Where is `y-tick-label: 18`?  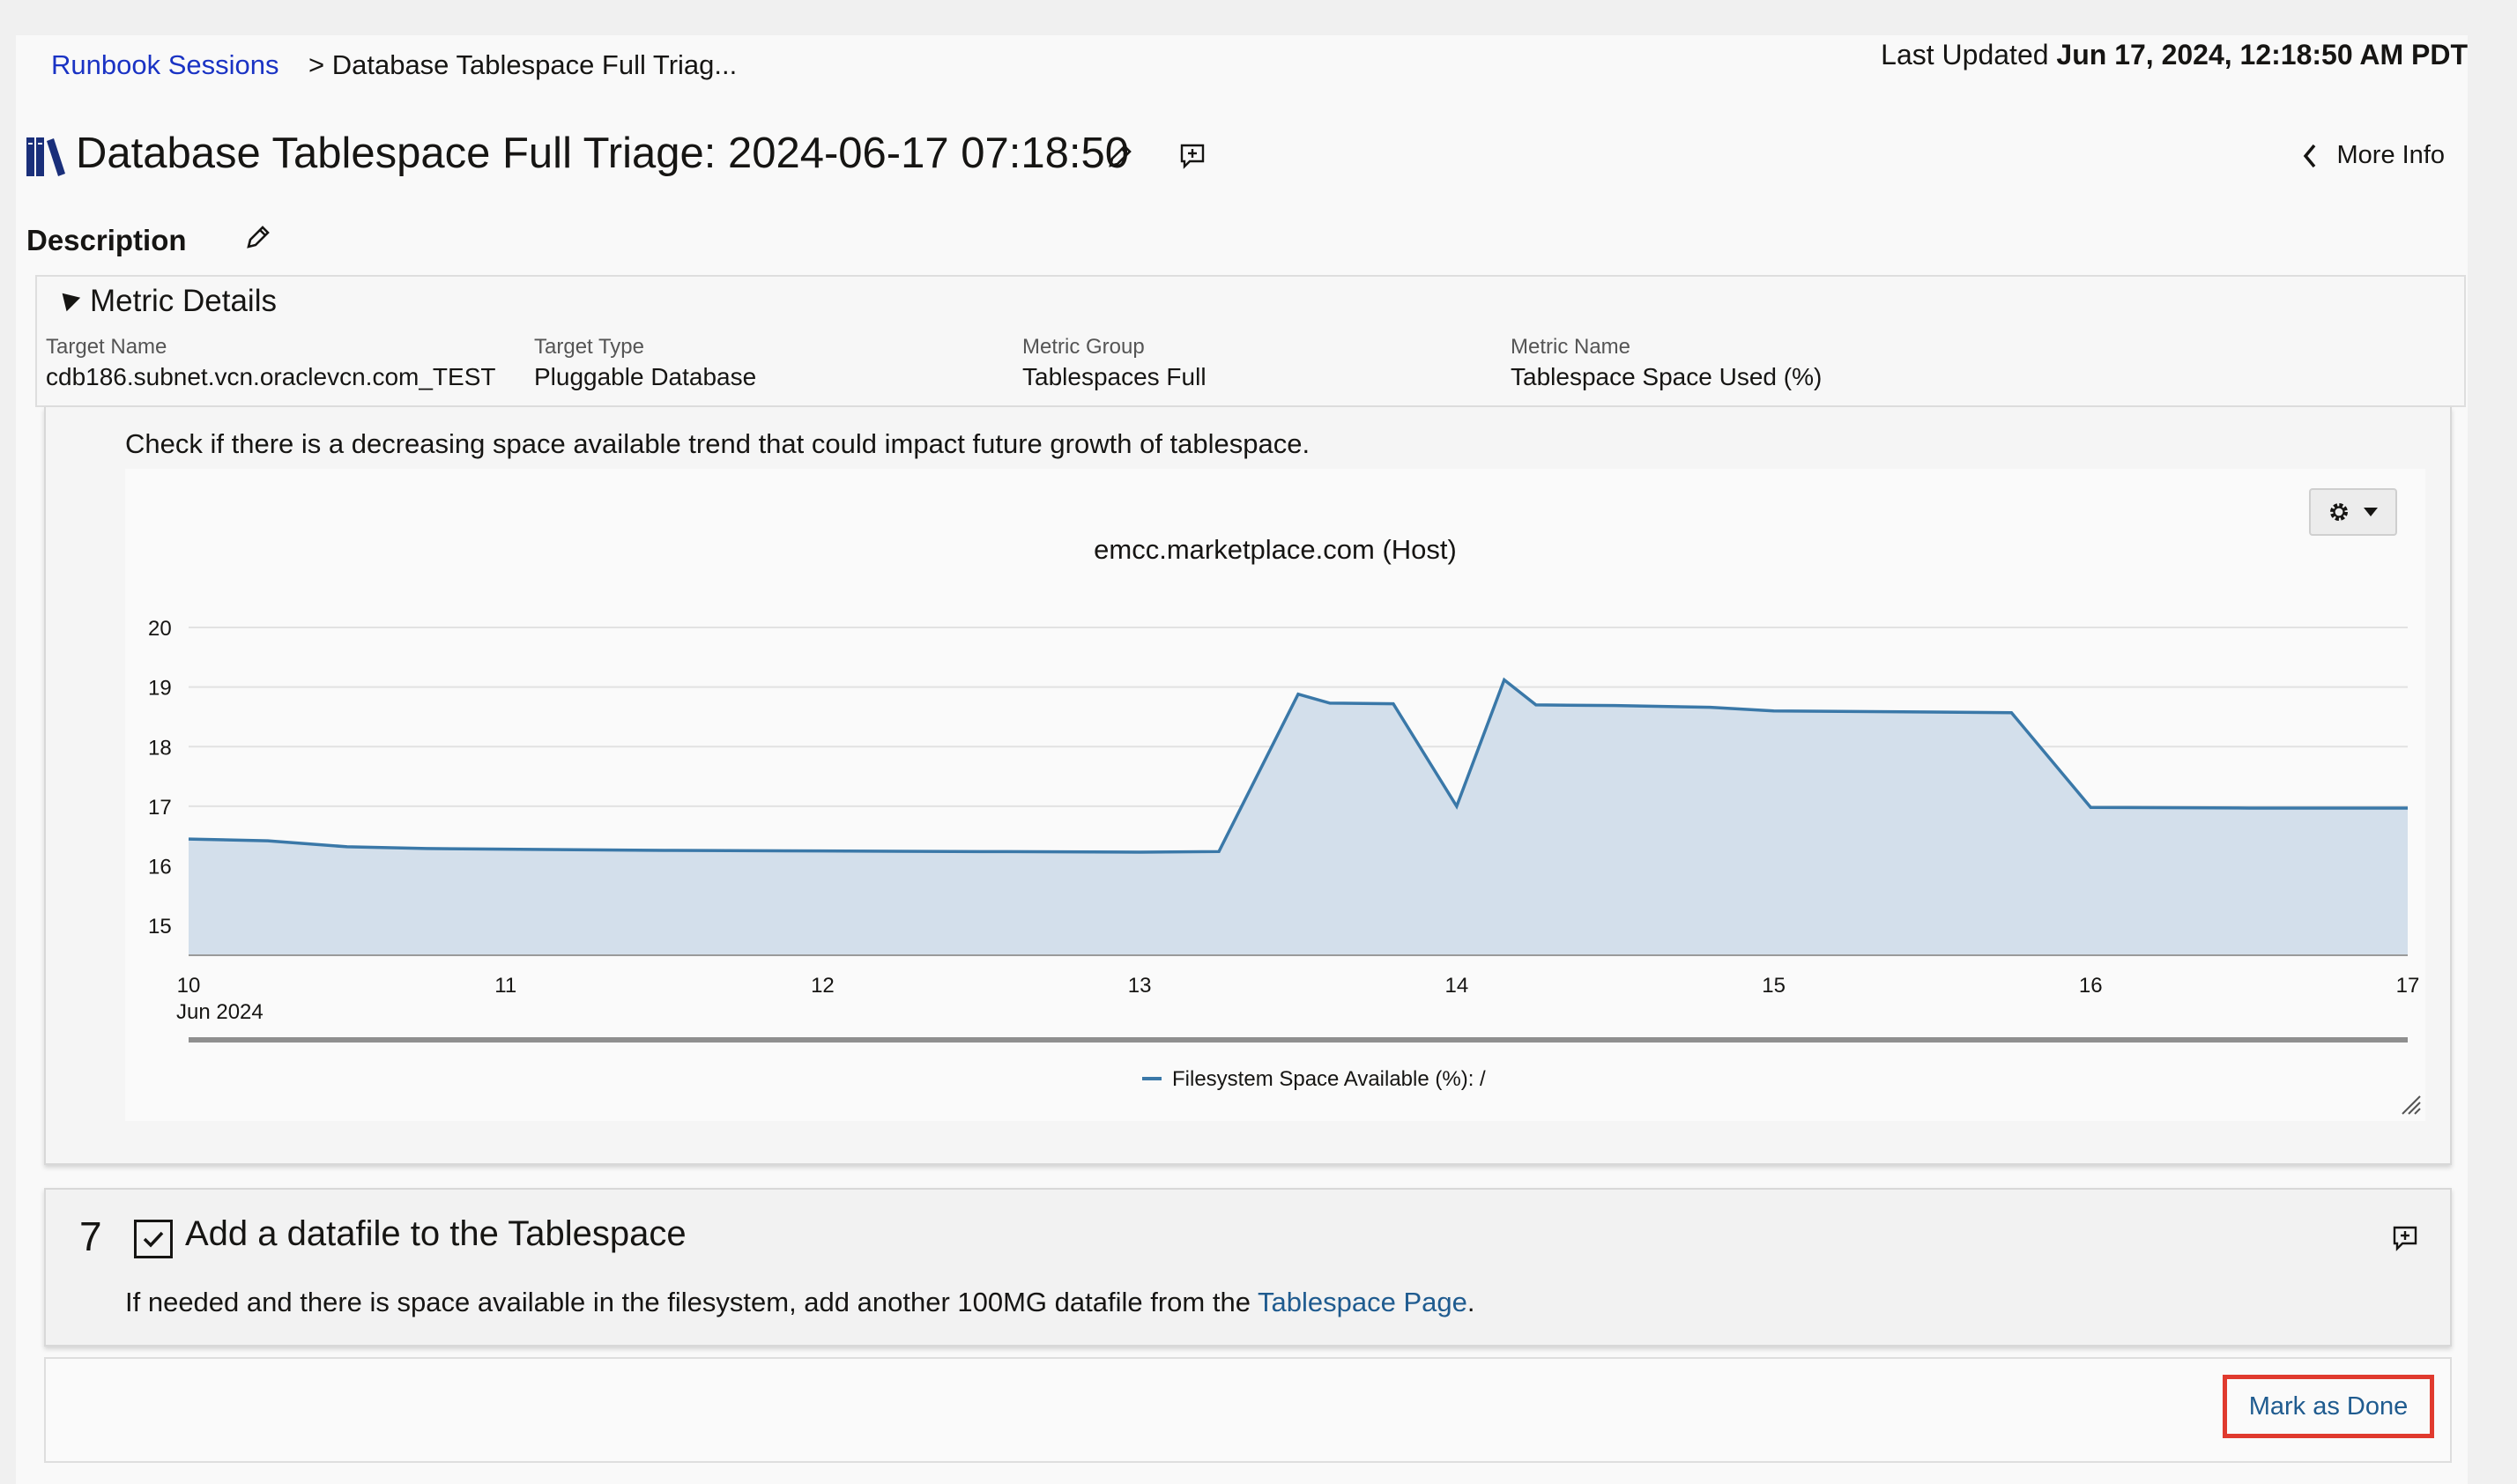 y-tick-label: 18 is located at coordinates (160, 748).